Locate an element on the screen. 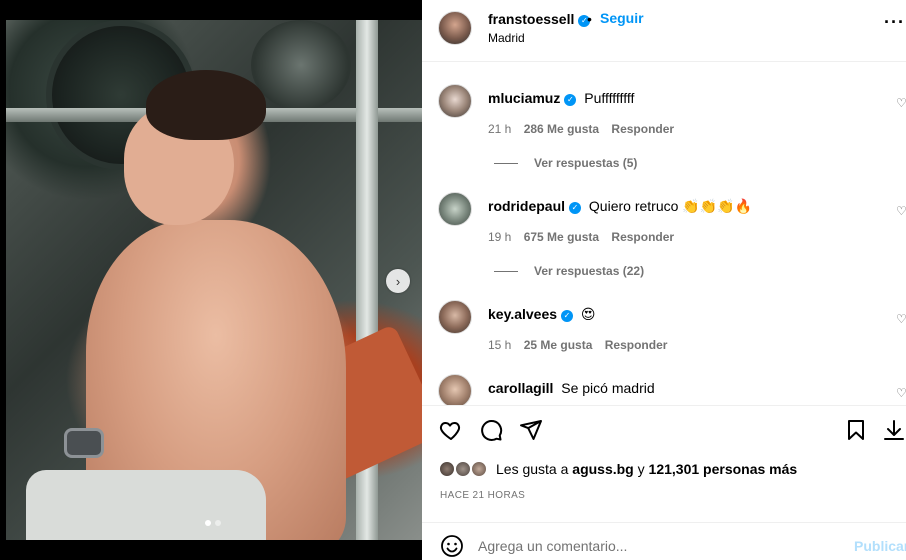 This screenshot has height=560, width=906. comment-text: Quiero retruco 👏👏👏🔥 is located at coordinates (670, 206).